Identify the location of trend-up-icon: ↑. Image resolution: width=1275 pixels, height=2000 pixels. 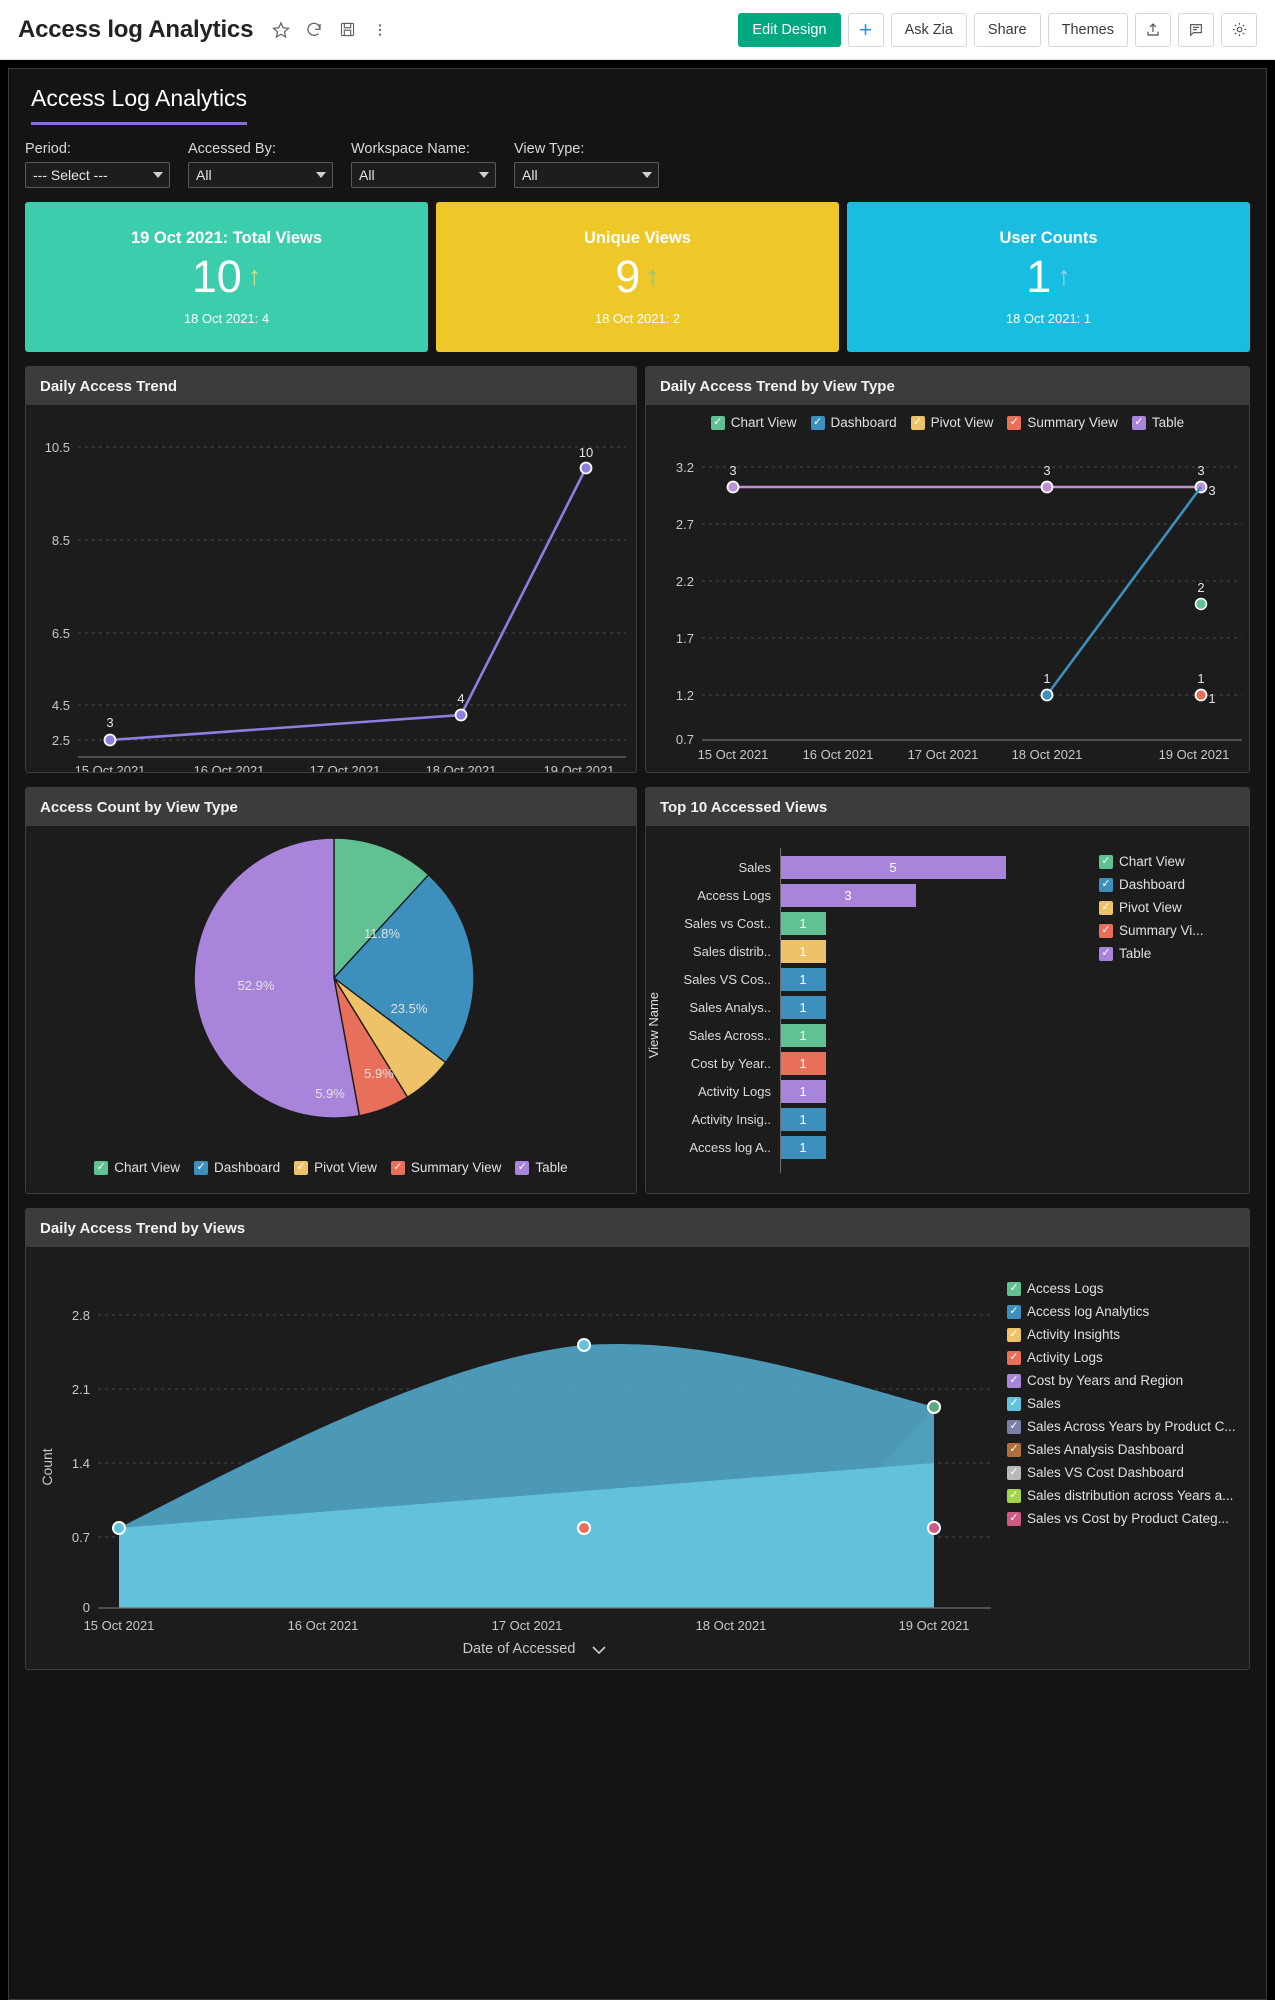
(1064, 275).